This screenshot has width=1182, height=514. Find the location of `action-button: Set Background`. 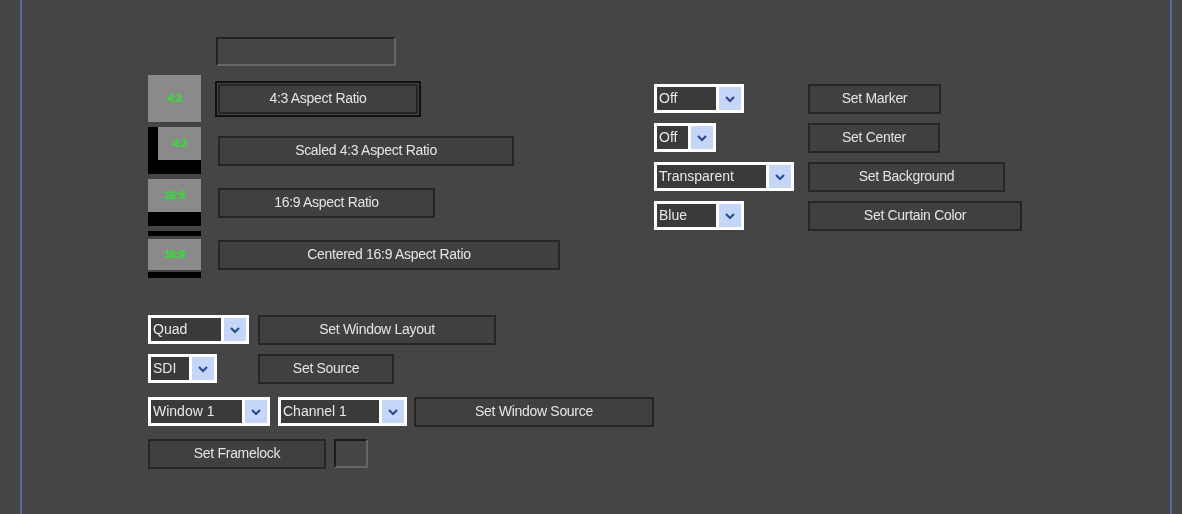

action-button: Set Background is located at coordinates (906, 176).